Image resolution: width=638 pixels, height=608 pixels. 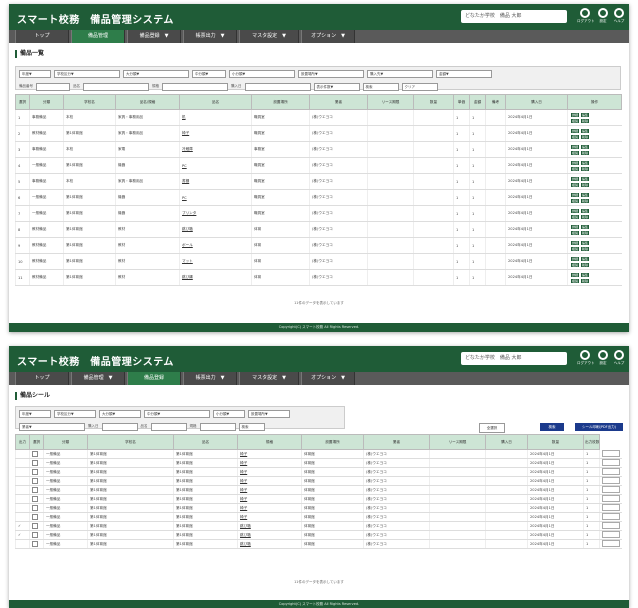 I want to click on tab-equipment-register: 備品登録 ▼, so click(x=154, y=36).